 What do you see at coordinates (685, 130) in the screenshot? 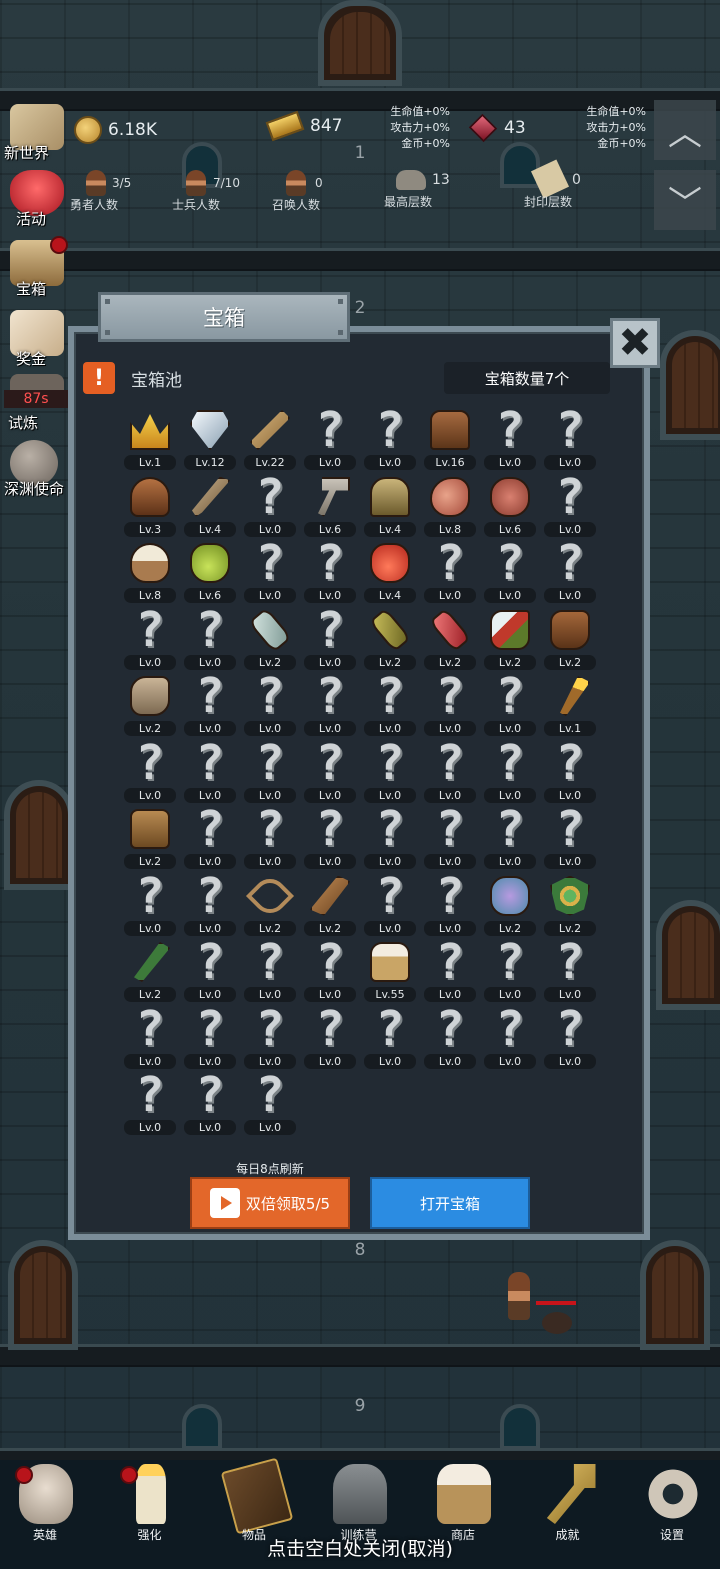
I see `scroll-up-button: ︿` at bounding box center [685, 130].